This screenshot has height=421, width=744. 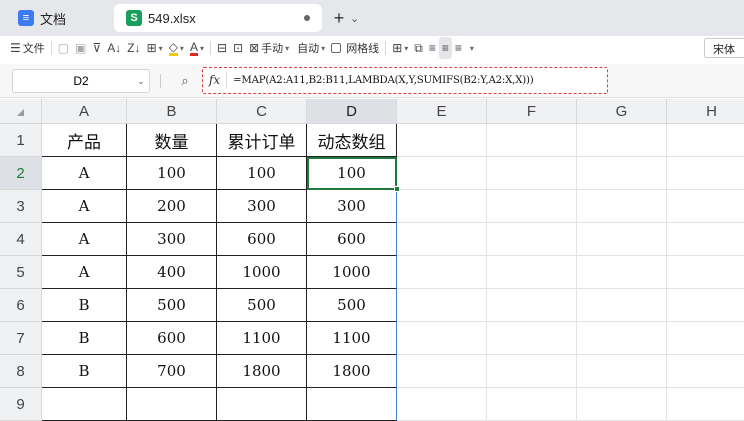 What do you see at coordinates (442, 404) in the screenshot?
I see `cell-e9` at bounding box center [442, 404].